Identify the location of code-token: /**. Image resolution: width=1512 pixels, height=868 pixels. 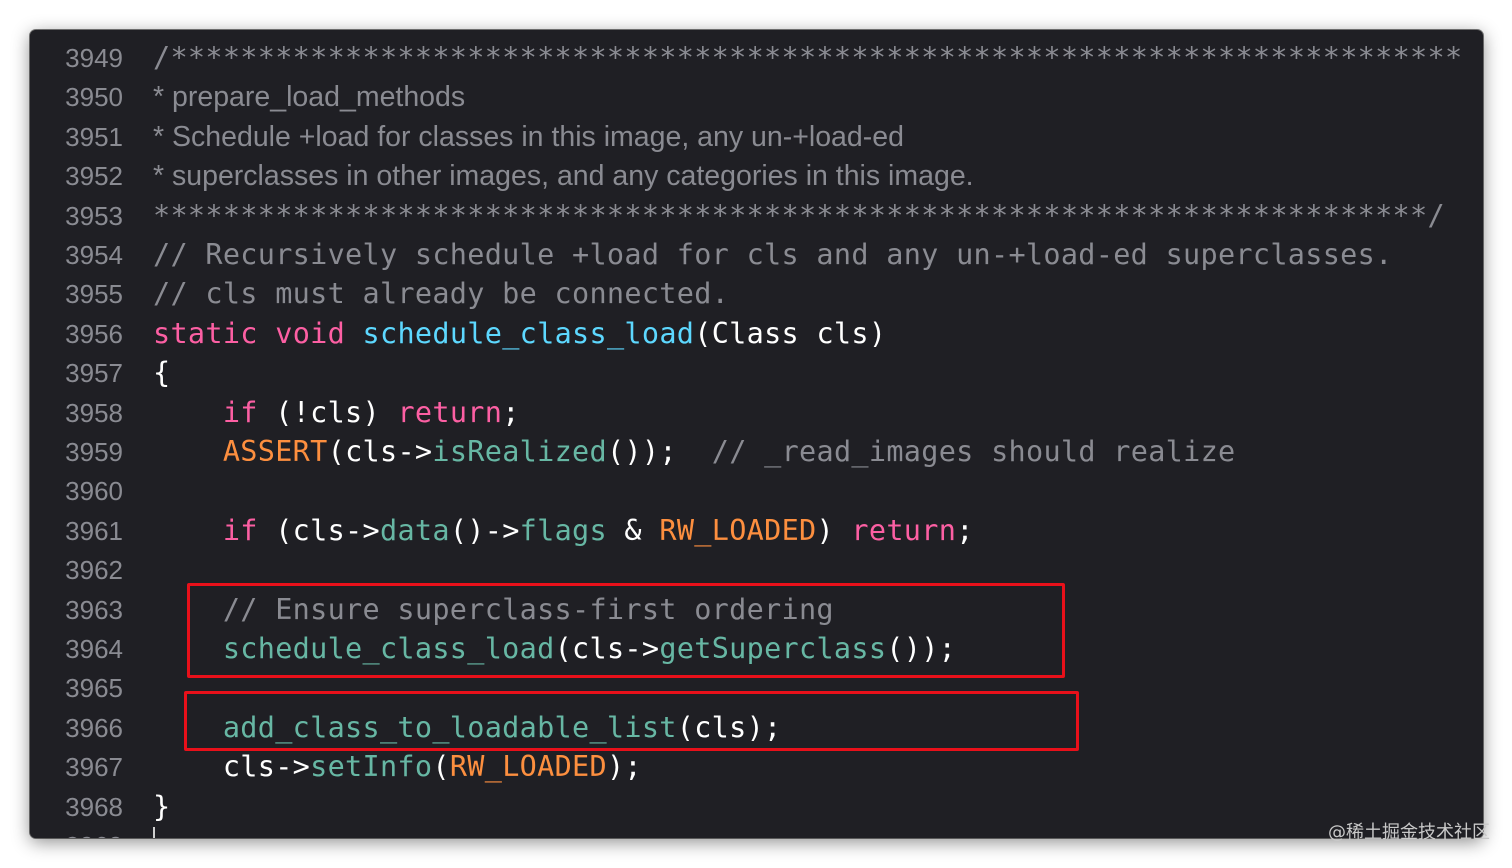
(179, 57).